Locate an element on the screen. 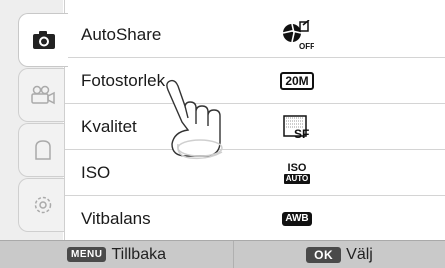 The width and height of the screenshot is (445, 268). menu-key-badge: MENU is located at coordinates (87, 254).